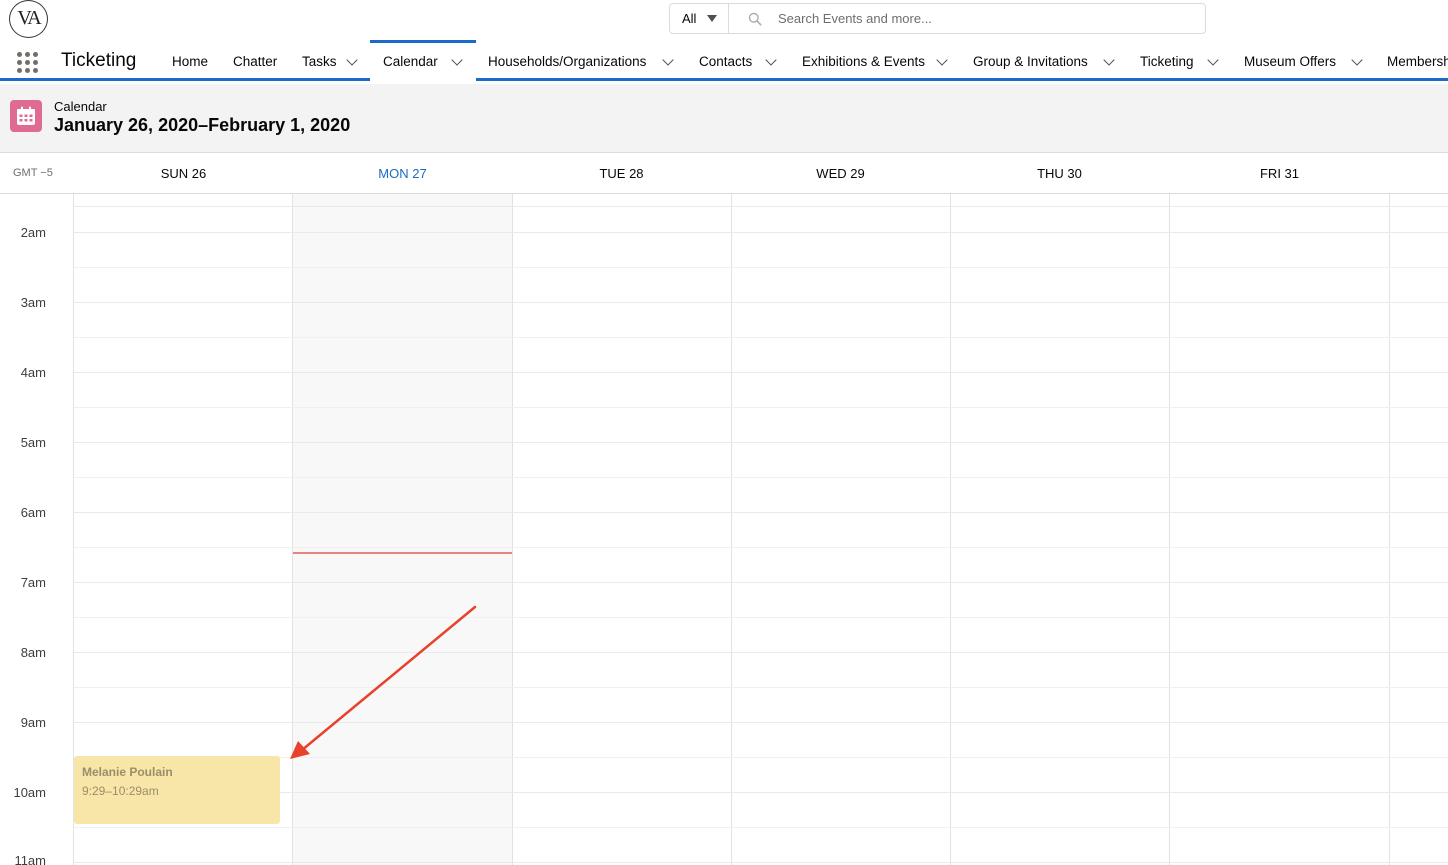 Image resolution: width=1448 pixels, height=865 pixels. What do you see at coordinates (712, 18) in the screenshot?
I see `caret-down-icon` at bounding box center [712, 18].